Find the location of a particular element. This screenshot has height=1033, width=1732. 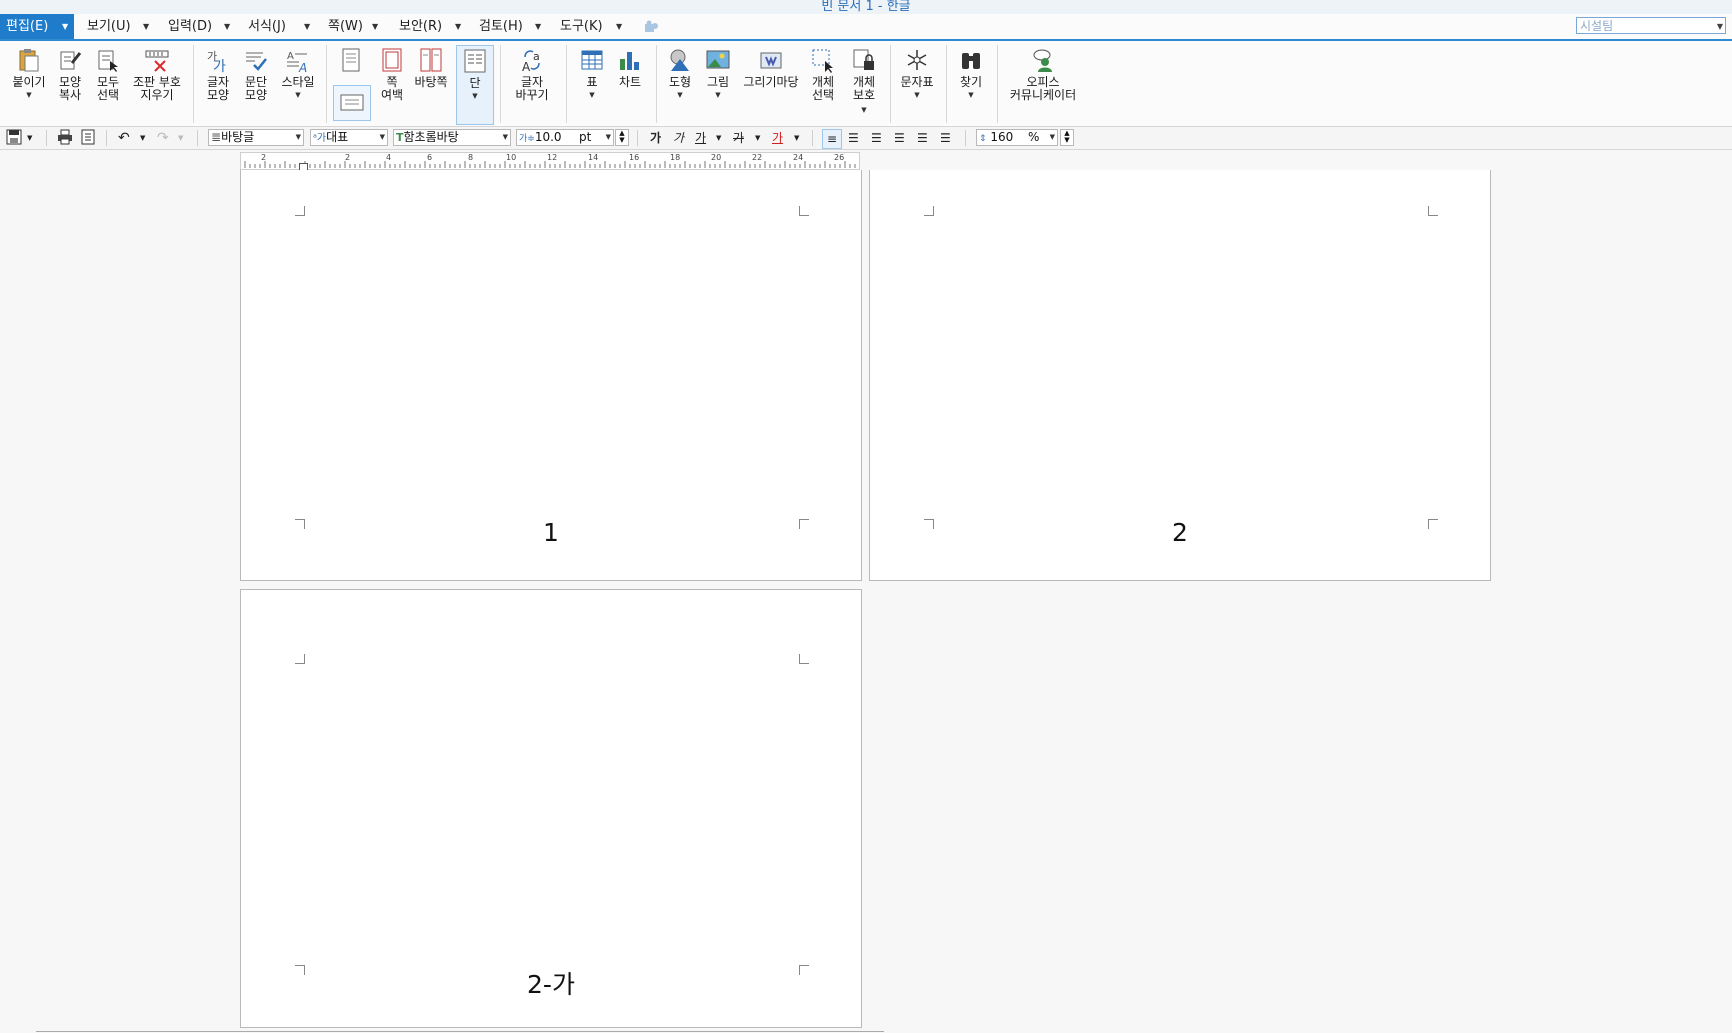

office-communicator-button: 오피스 커뮤니케이터 is located at coordinates (1043, 73).